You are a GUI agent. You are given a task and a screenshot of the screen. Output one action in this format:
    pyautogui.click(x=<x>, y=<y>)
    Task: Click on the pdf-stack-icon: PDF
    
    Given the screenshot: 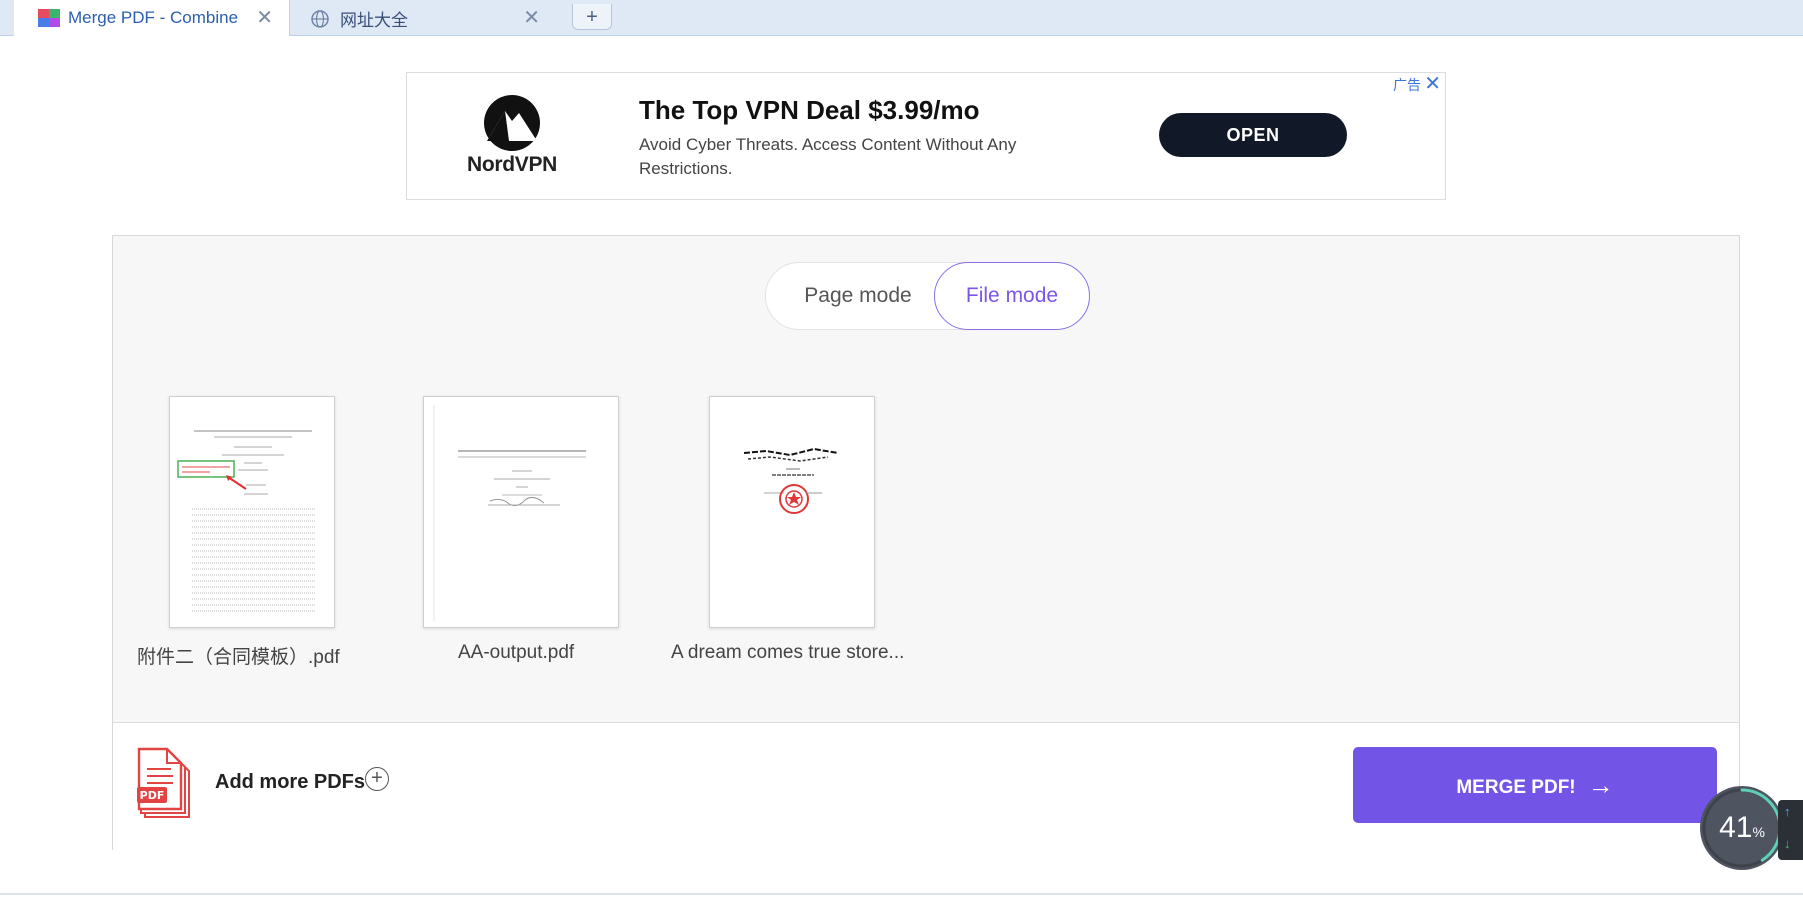 What is the action you would take?
    pyautogui.click(x=165, y=784)
    